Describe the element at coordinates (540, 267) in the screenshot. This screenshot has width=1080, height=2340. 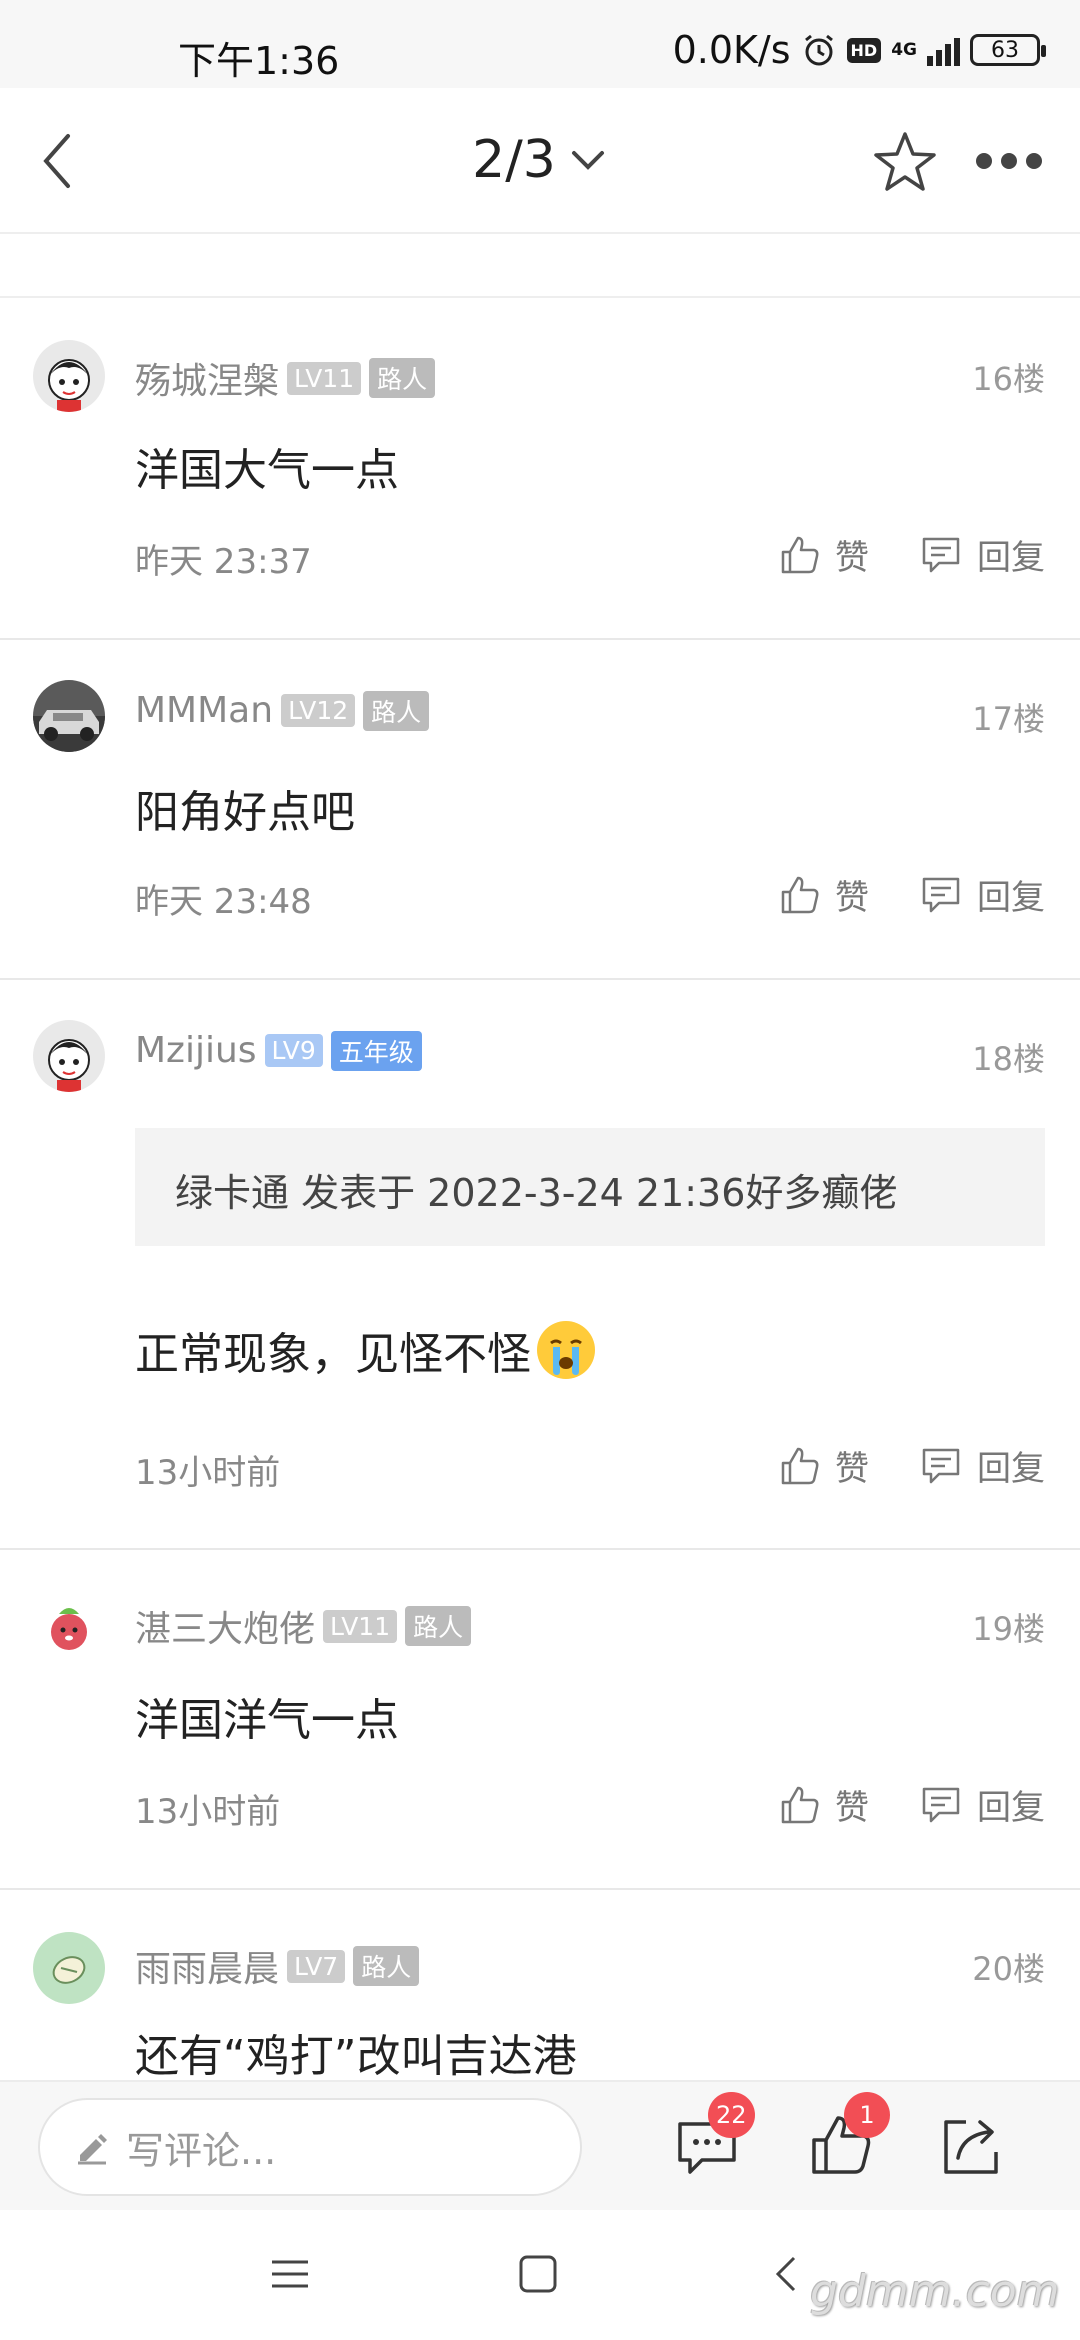
I see `section-divider` at that location.